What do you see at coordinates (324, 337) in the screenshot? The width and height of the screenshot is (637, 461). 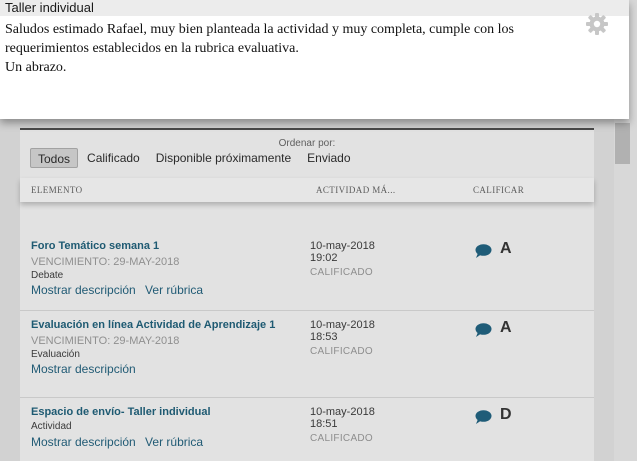 I see `activity-time: 18:53` at bounding box center [324, 337].